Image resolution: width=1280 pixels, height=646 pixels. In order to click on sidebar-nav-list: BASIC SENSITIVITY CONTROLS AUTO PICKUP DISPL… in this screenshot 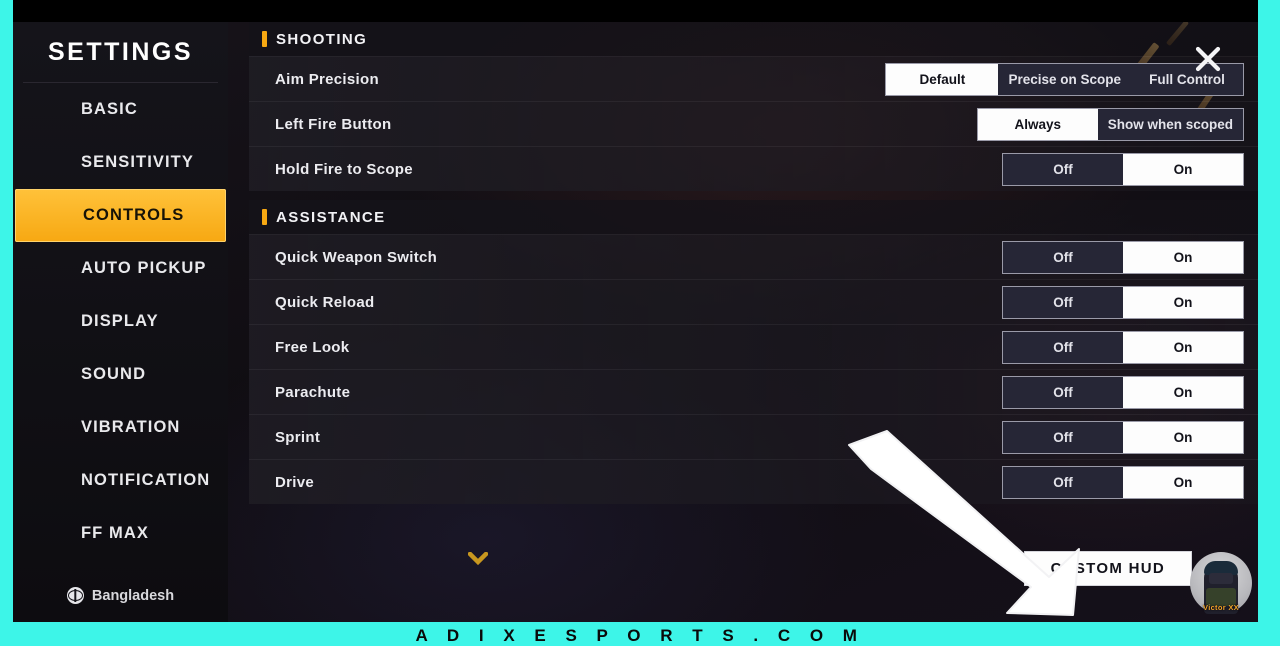, I will do `click(120, 331)`.